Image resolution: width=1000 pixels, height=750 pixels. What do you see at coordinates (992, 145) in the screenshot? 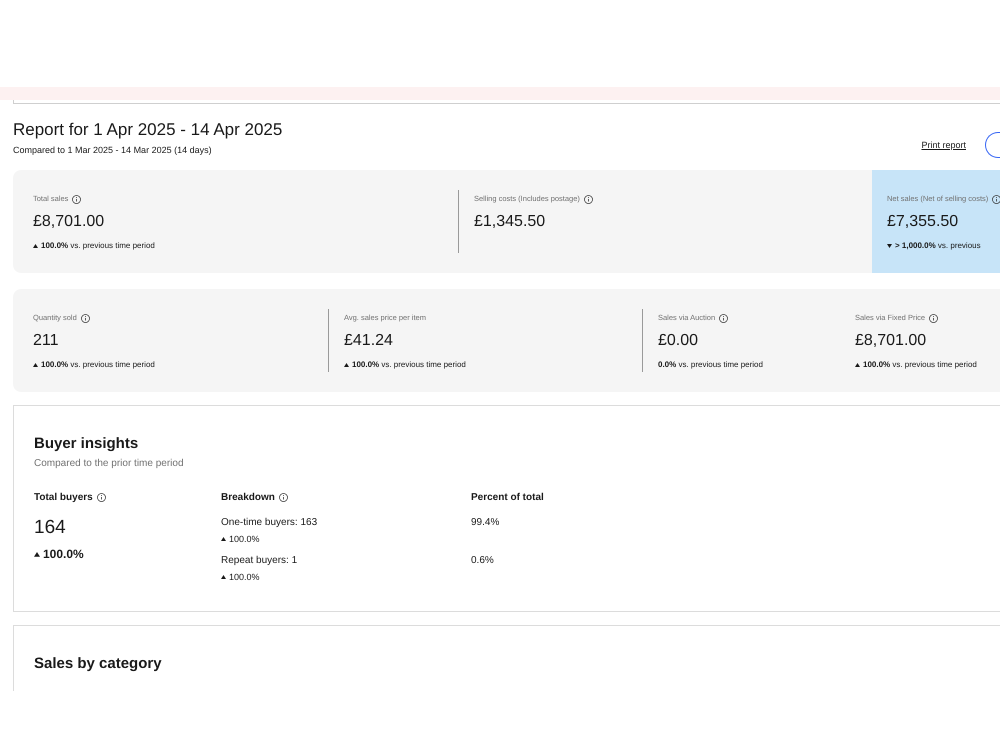
I see `pill-button` at bounding box center [992, 145].